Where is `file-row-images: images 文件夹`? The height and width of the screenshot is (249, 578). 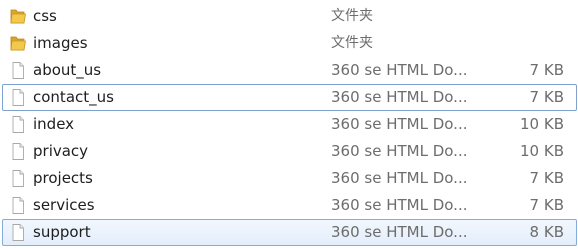 file-row-images: images 文件夹 is located at coordinates (289, 43).